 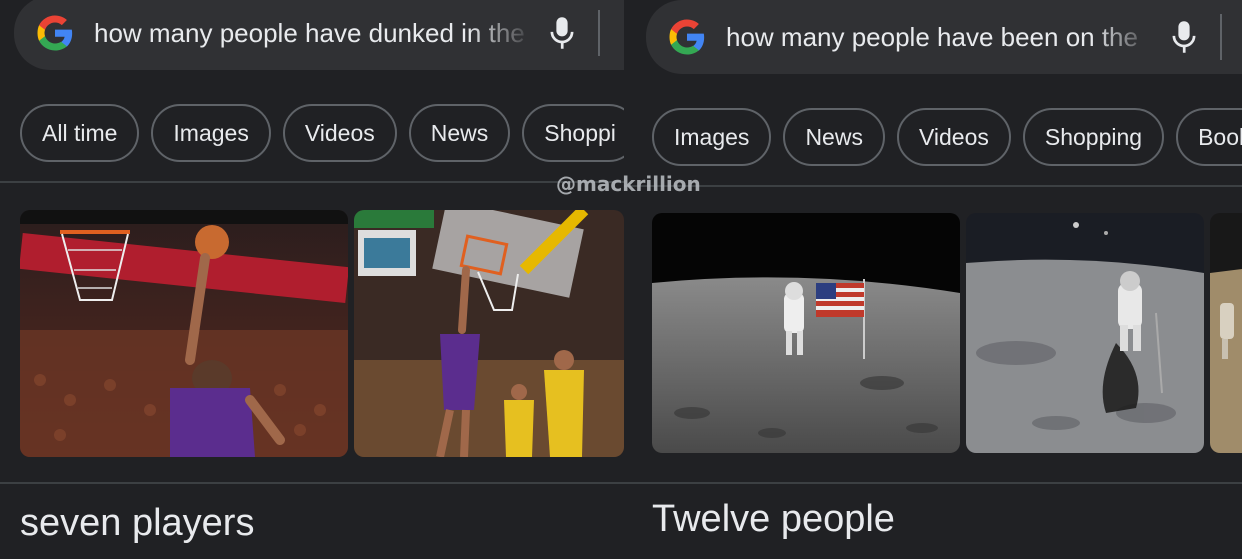 I want to click on answer-text: seven players, so click(x=137, y=523).